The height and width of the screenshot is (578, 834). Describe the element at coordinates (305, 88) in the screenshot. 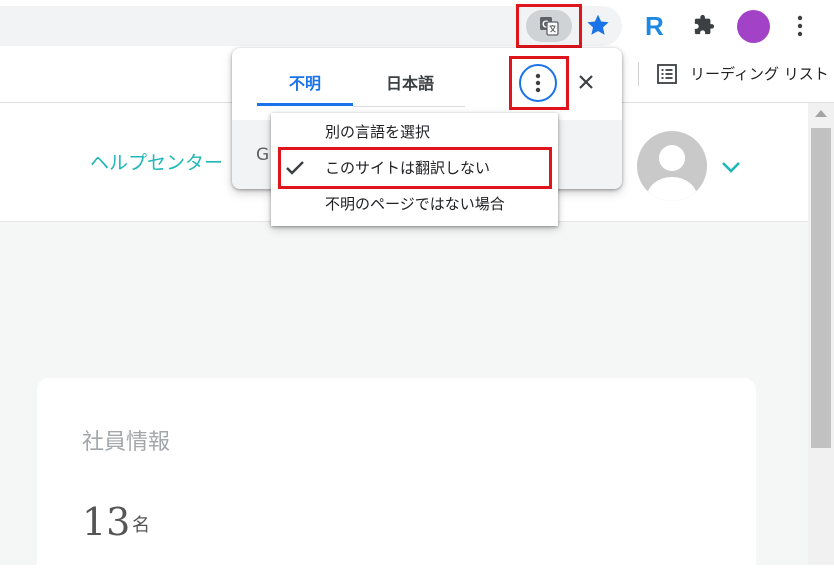

I see `tab-source-language: 不明` at that location.